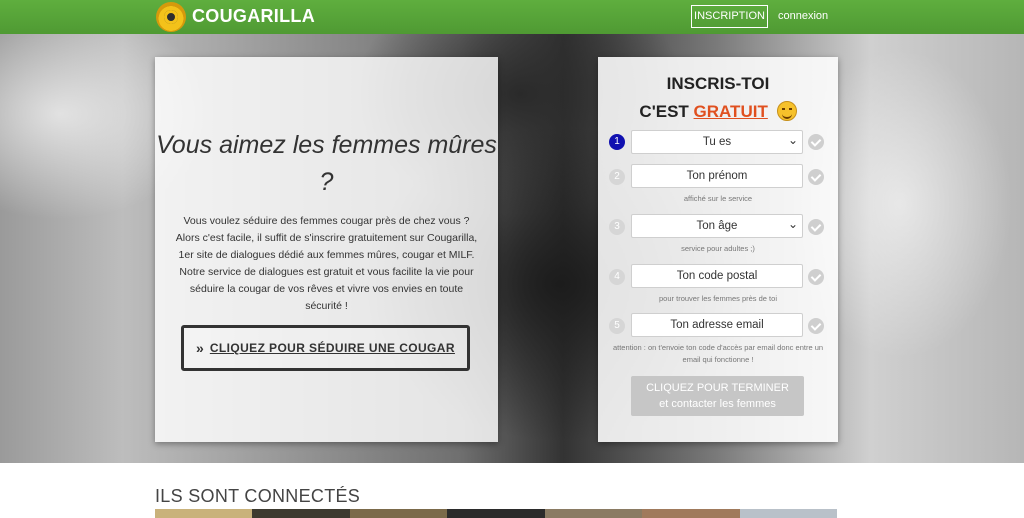  What do you see at coordinates (617, 142) in the screenshot?
I see `step-1-badge: 1` at bounding box center [617, 142].